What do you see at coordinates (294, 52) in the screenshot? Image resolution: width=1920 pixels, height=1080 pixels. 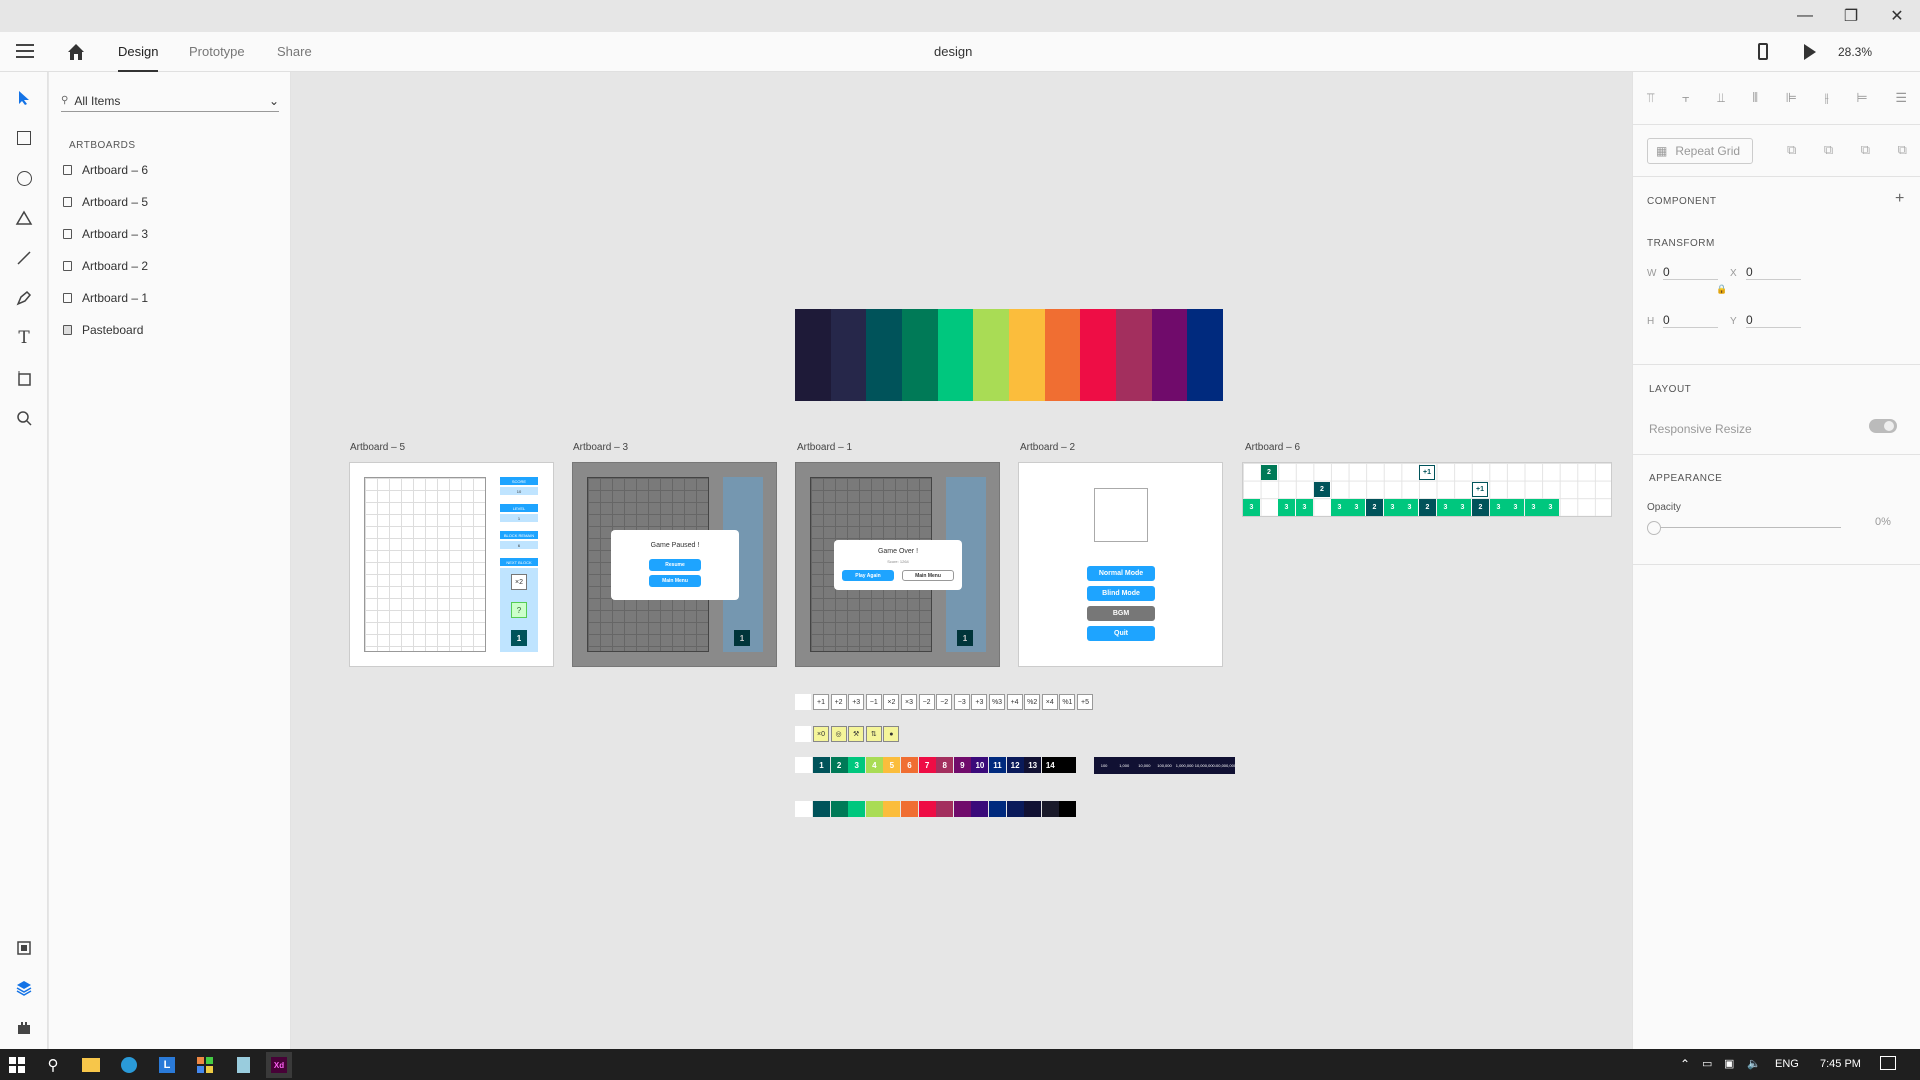 I see `tab-share: Share` at bounding box center [294, 52].